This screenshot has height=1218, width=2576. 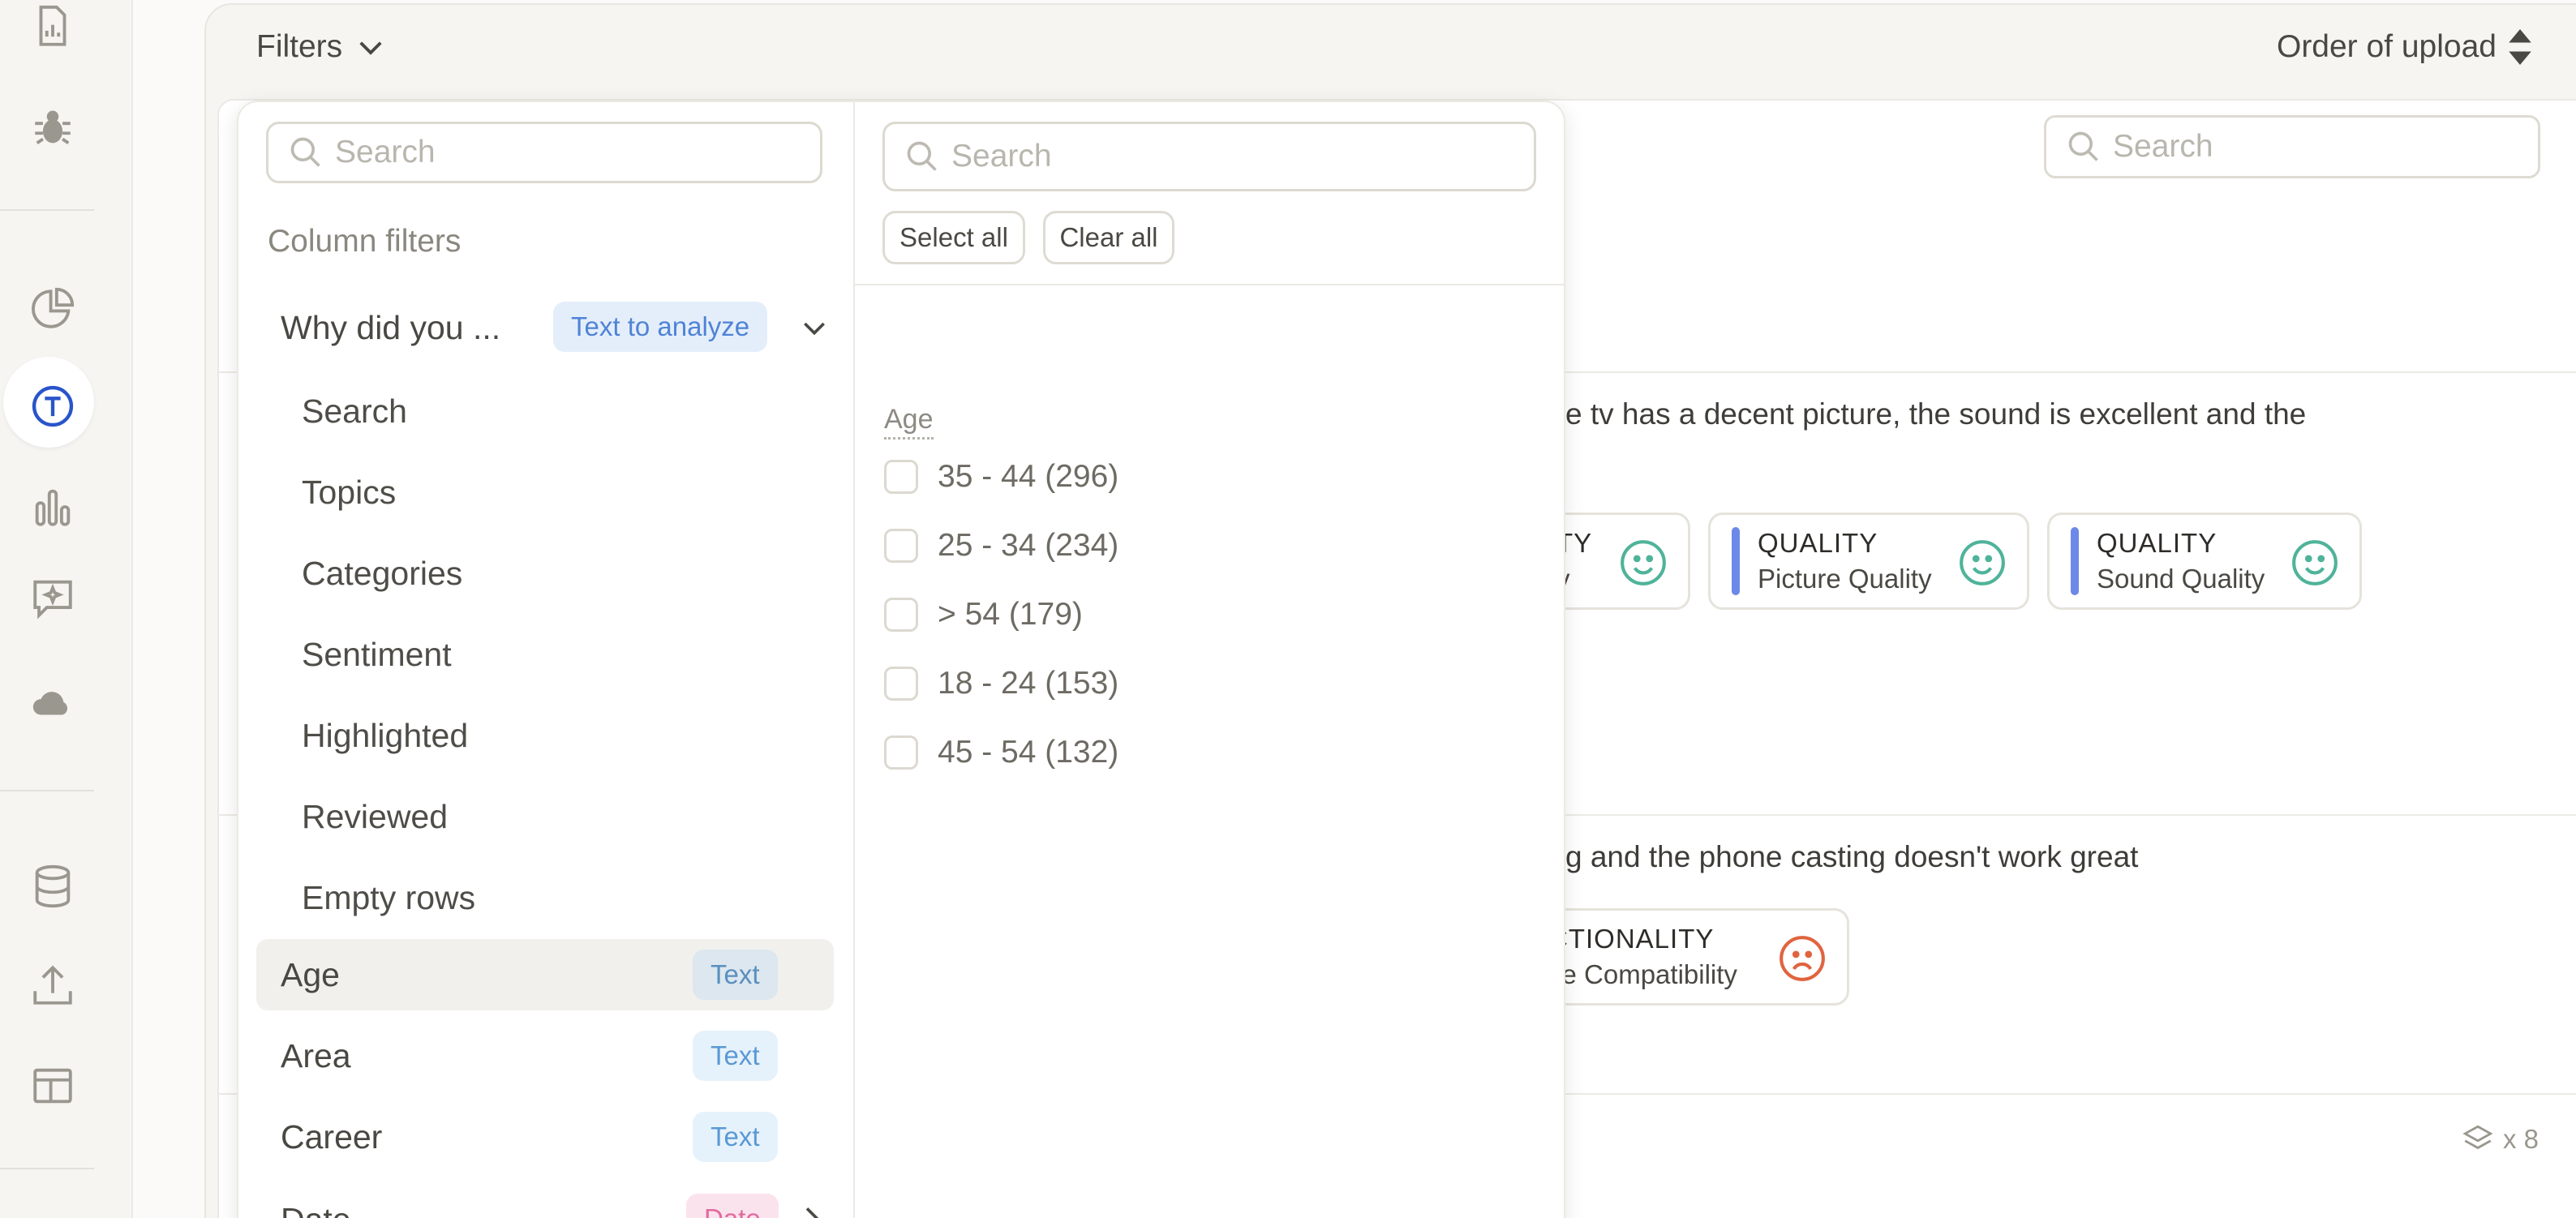 I want to click on value-option: 25 - 34 (234), so click(x=1001, y=546).